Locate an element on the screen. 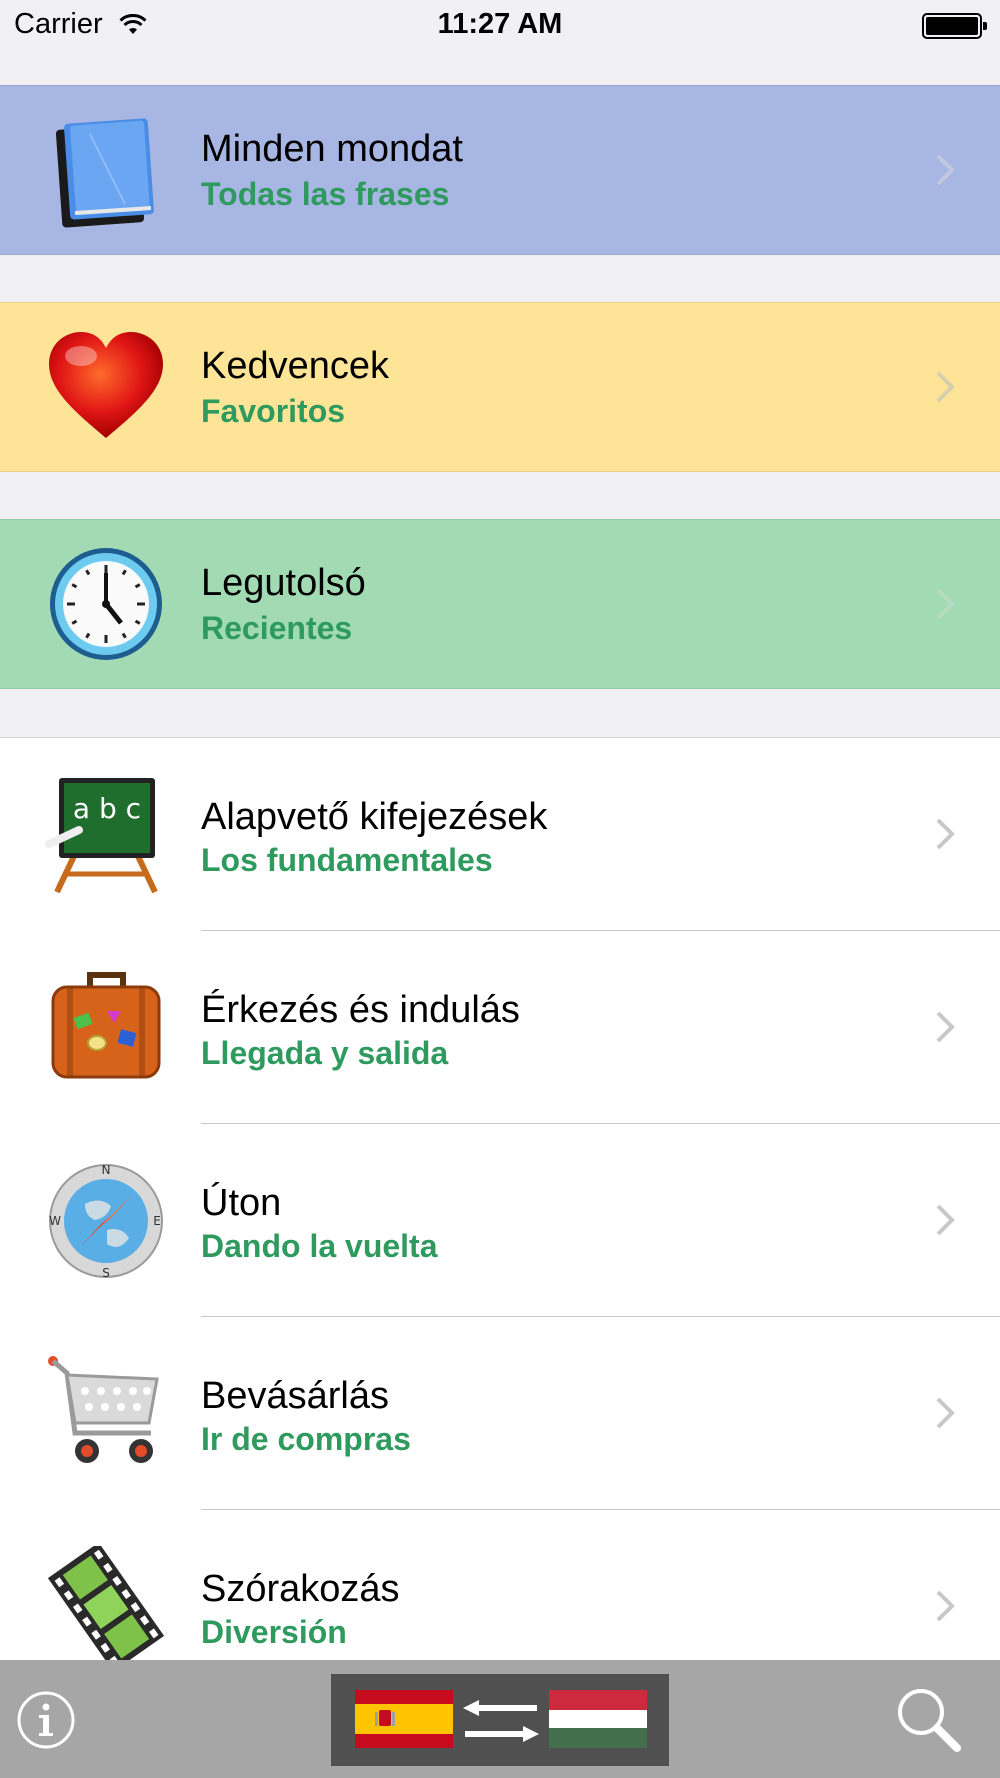  bottom-toolbar is located at coordinates (500, 1719).